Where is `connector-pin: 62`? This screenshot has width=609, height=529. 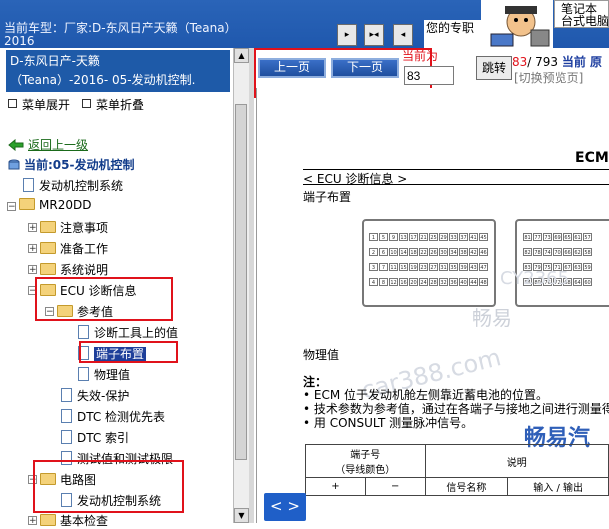 connector-pin: 62 is located at coordinates (577, 252).